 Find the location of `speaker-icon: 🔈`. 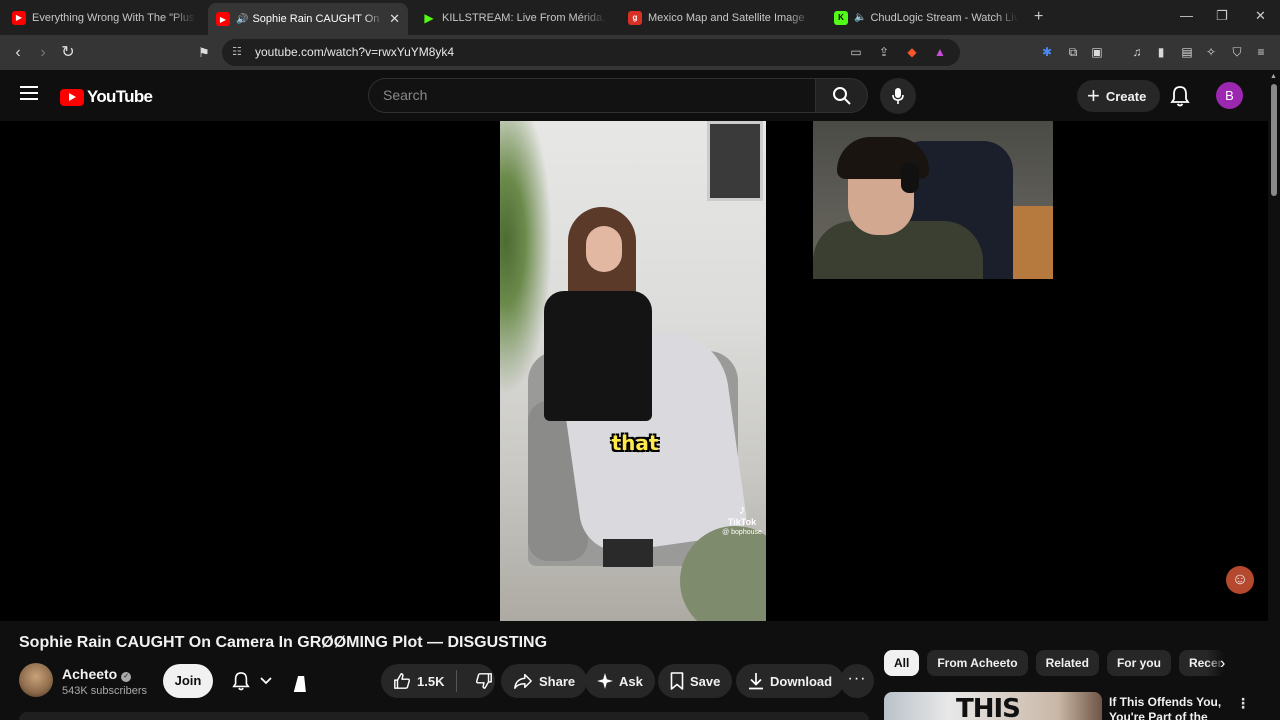

speaker-icon: 🔈 is located at coordinates (860, 17).